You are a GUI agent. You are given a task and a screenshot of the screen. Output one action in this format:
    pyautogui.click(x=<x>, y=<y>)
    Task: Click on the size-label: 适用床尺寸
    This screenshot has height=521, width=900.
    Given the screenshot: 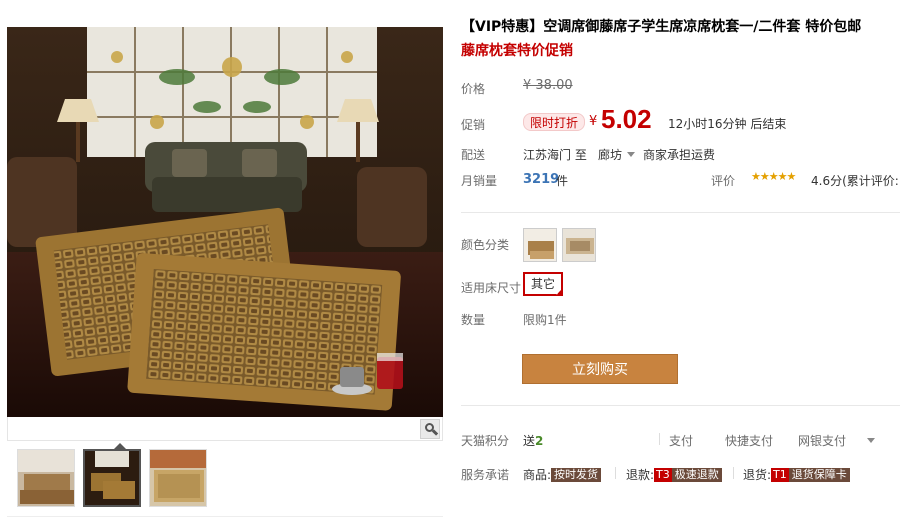 What is the action you would take?
    pyautogui.click(x=491, y=288)
    